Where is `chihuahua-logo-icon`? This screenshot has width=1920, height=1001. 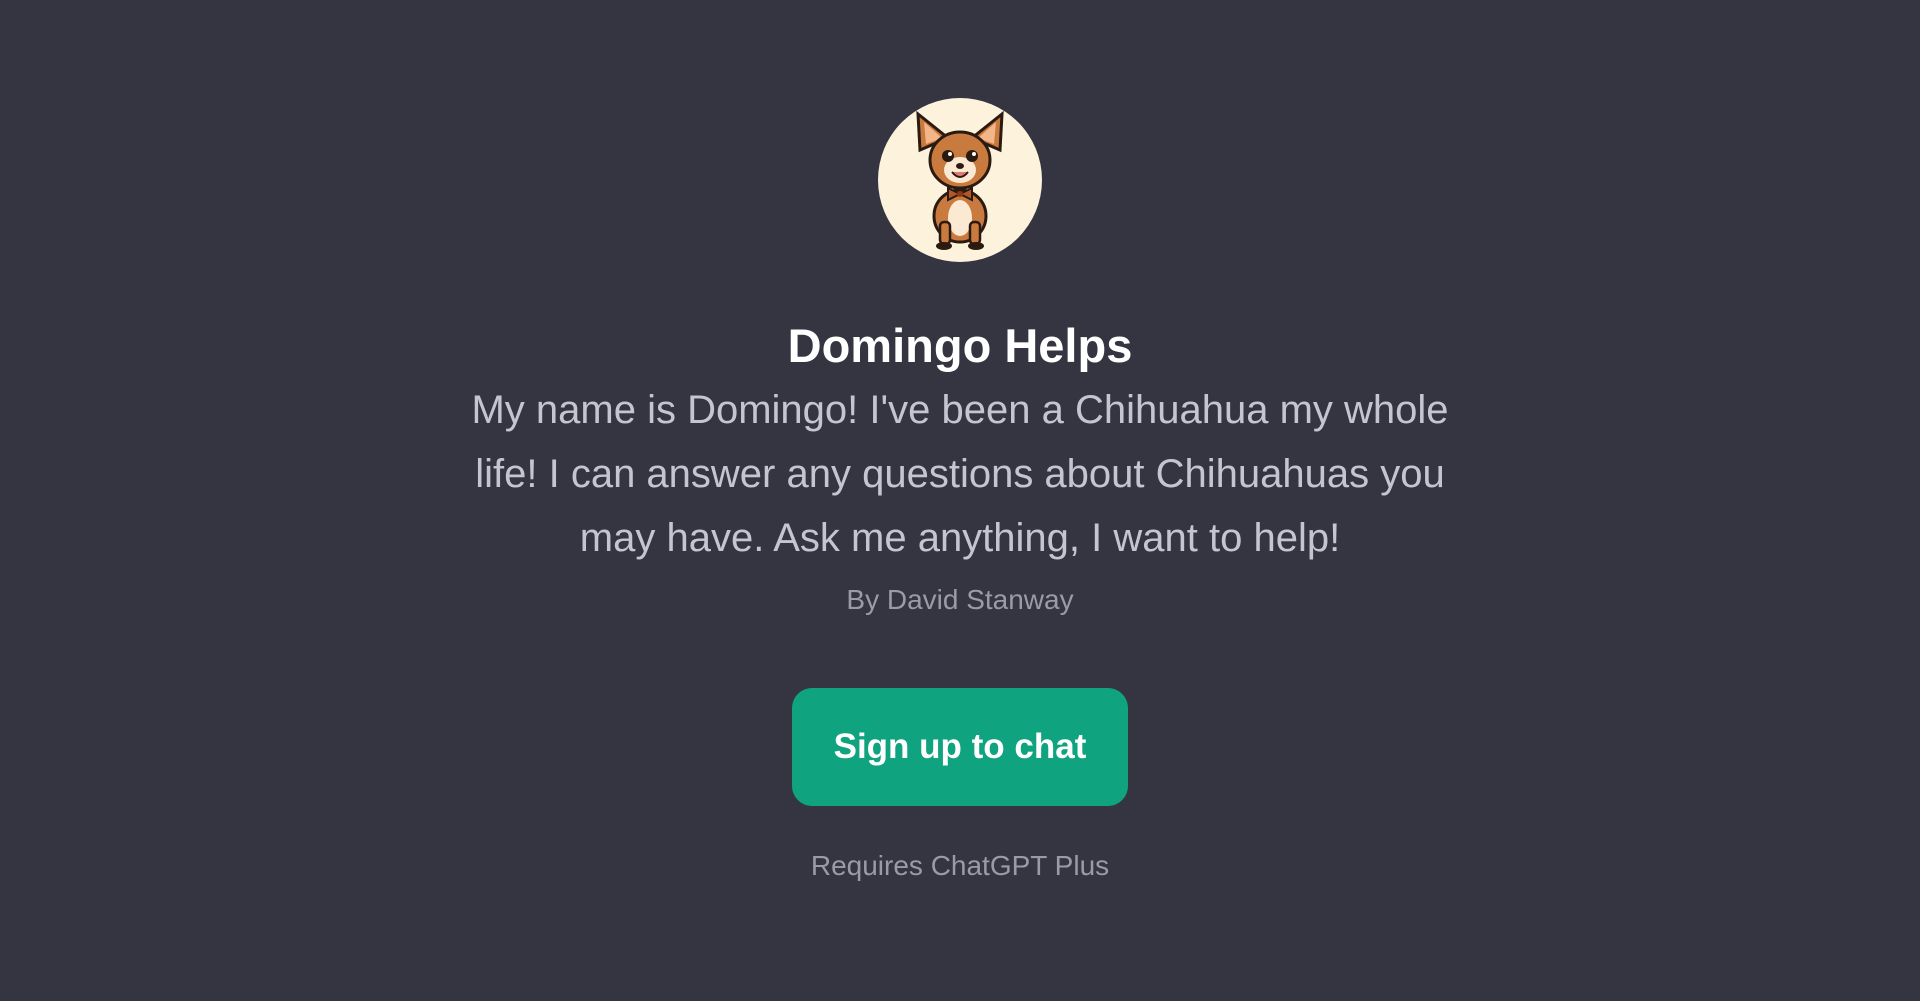 chihuahua-logo-icon is located at coordinates (960, 180).